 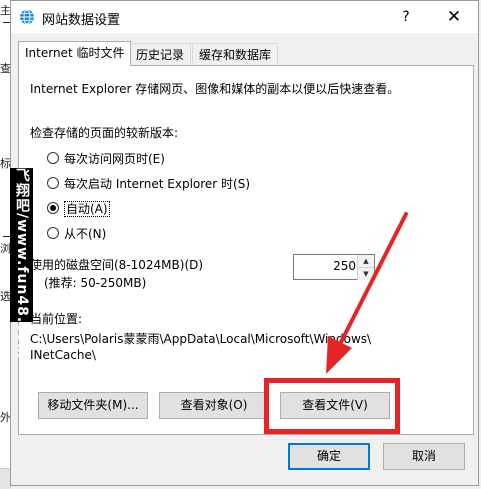 What do you see at coordinates (406, 17) in the screenshot?
I see `help-button: ?` at bounding box center [406, 17].